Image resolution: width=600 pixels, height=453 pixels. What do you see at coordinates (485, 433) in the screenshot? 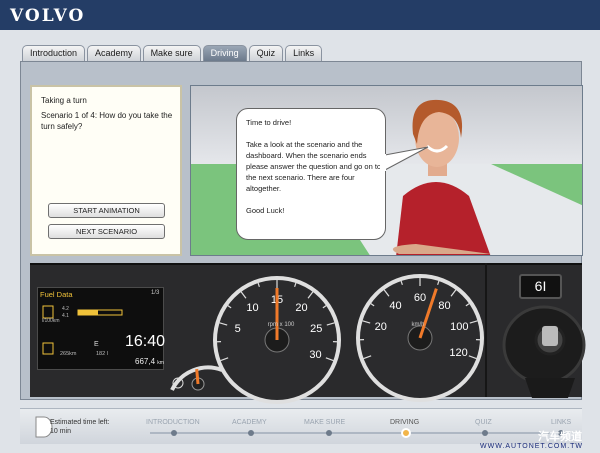
I see `step-dot-quiz` at bounding box center [485, 433].